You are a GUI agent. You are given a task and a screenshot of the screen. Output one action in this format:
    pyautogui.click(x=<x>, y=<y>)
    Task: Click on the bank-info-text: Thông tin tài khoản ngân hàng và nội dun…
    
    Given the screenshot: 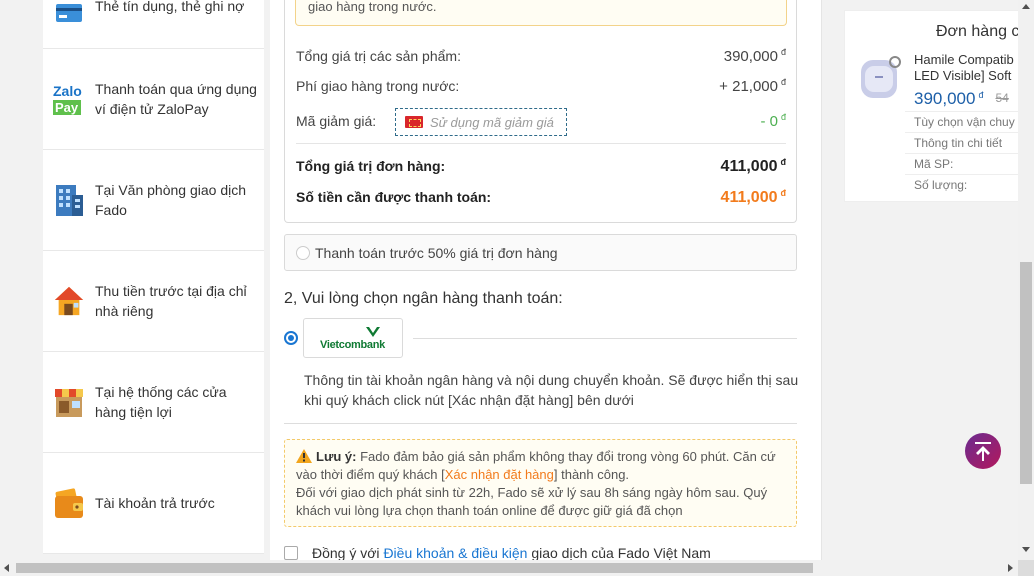 What is the action you would take?
    pyautogui.click(x=551, y=390)
    